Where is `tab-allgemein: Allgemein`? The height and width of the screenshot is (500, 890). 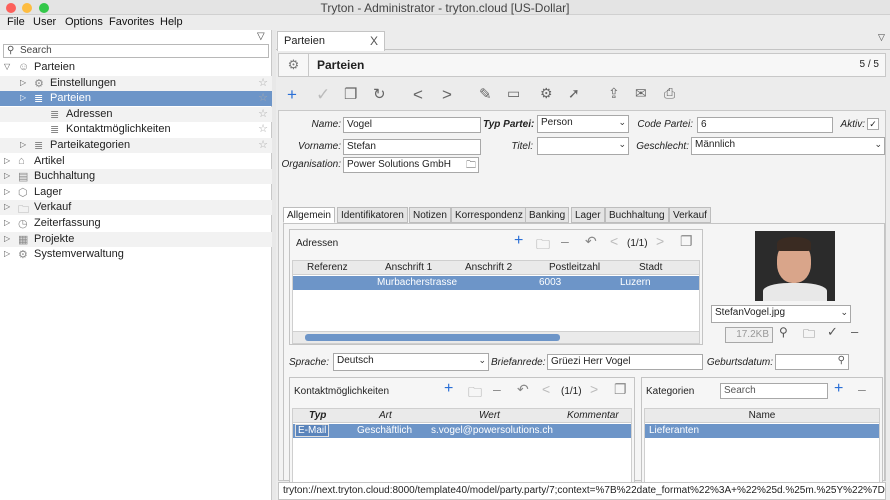
tab-allgemein: Allgemein is located at coordinates (309, 215).